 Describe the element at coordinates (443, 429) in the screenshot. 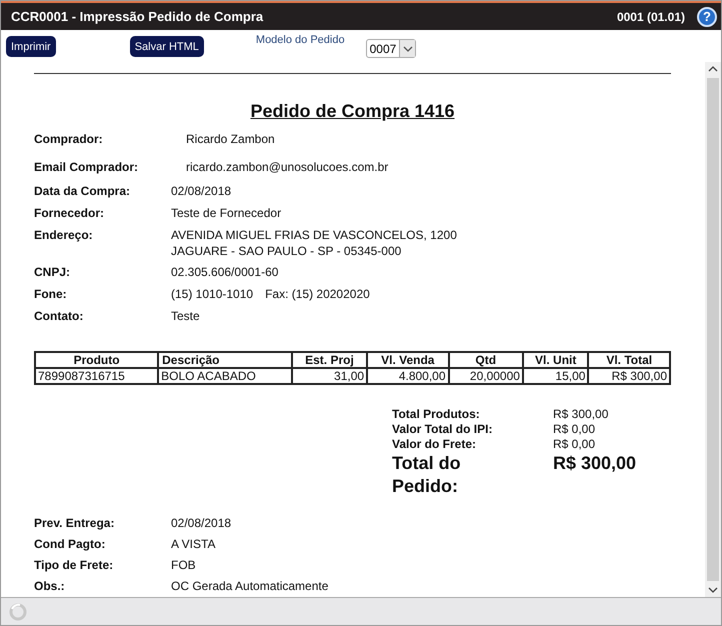

I see `total-label: Valor Total do IPI:` at that location.